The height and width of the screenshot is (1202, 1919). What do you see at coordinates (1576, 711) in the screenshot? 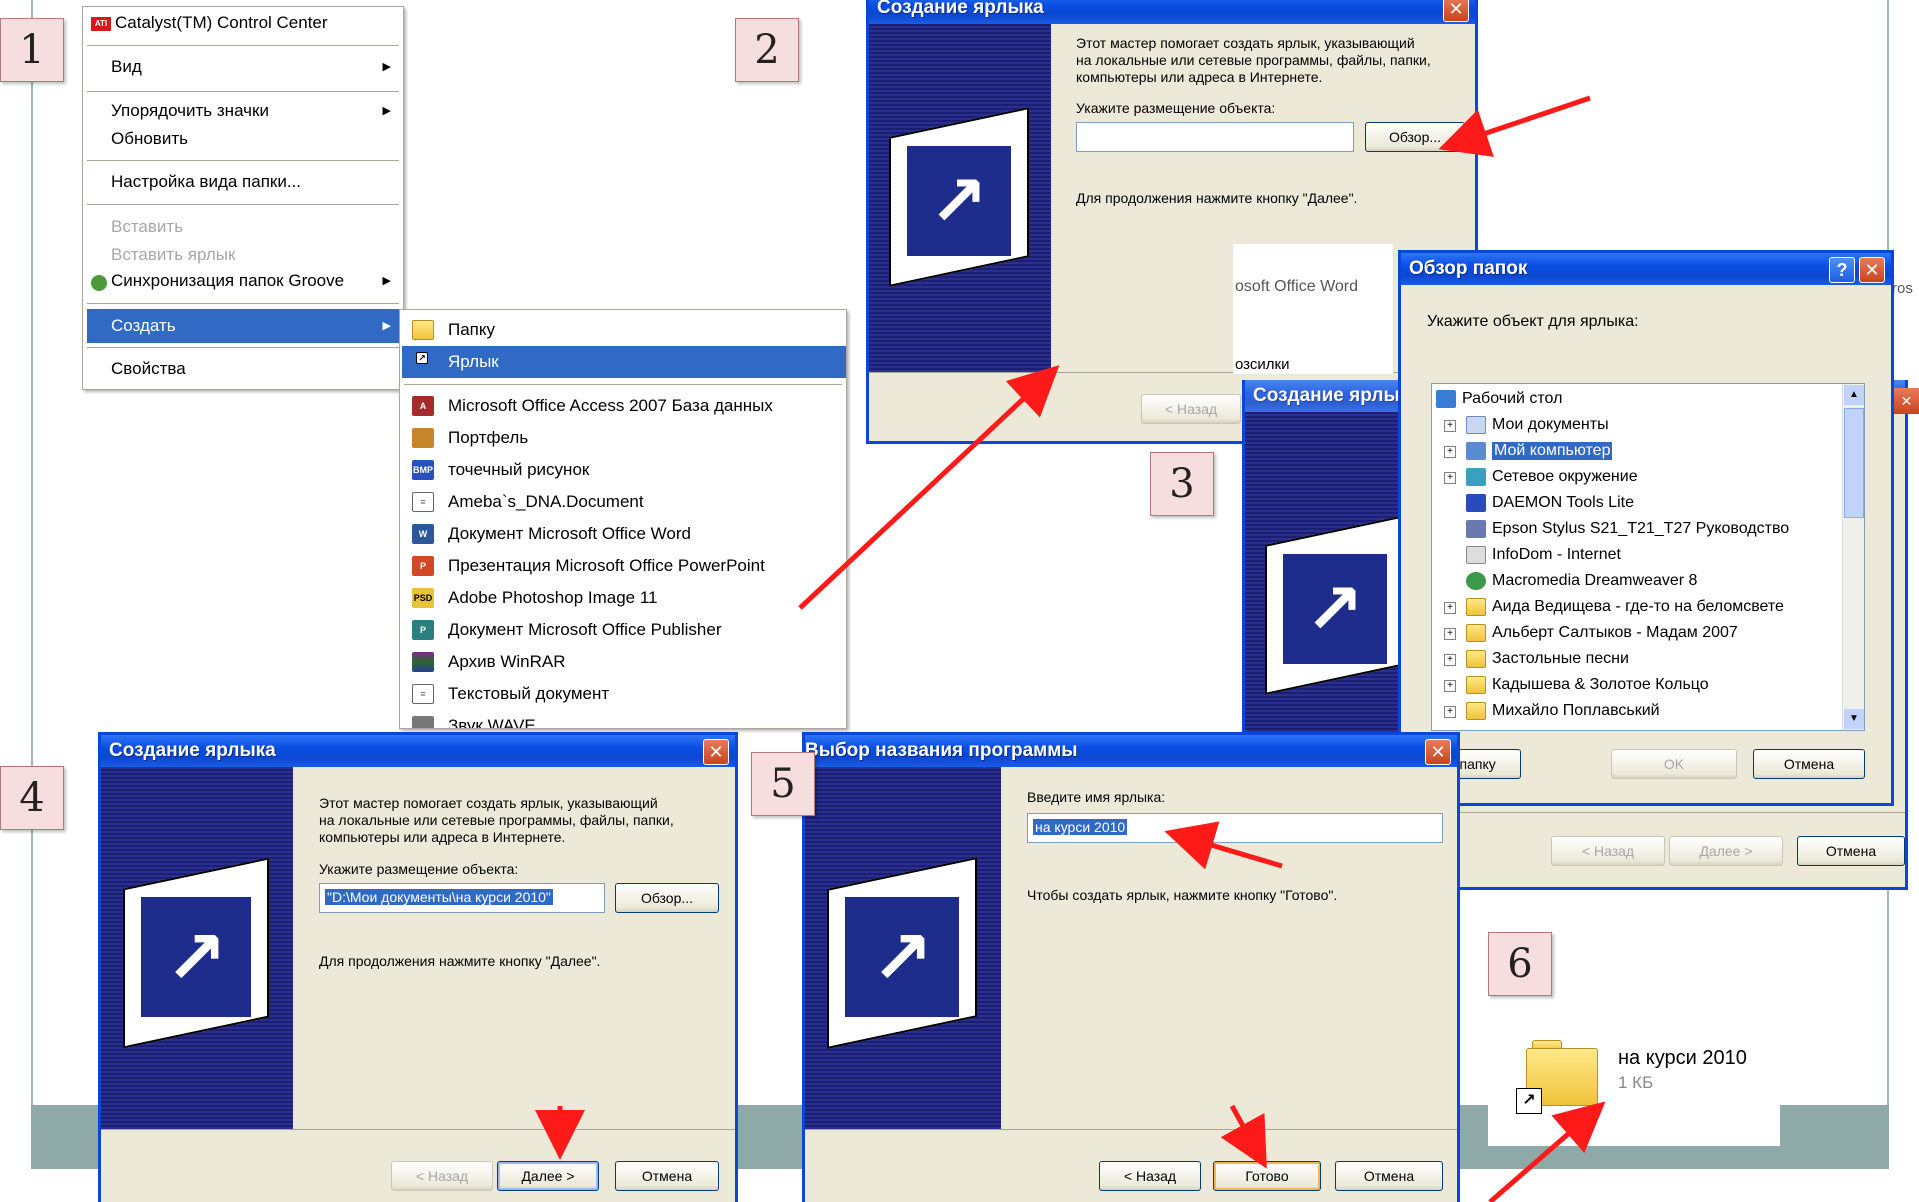
I see `tree-item-folder: Михайло Поплавський` at bounding box center [1576, 711].